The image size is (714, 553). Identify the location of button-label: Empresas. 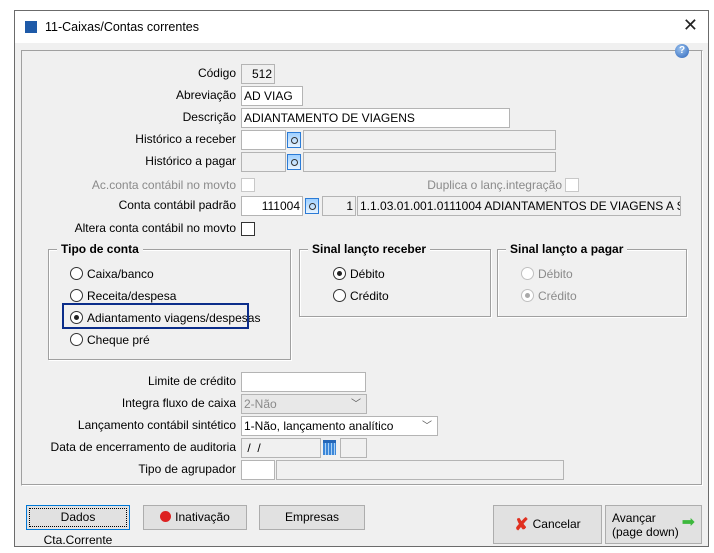
(312, 517).